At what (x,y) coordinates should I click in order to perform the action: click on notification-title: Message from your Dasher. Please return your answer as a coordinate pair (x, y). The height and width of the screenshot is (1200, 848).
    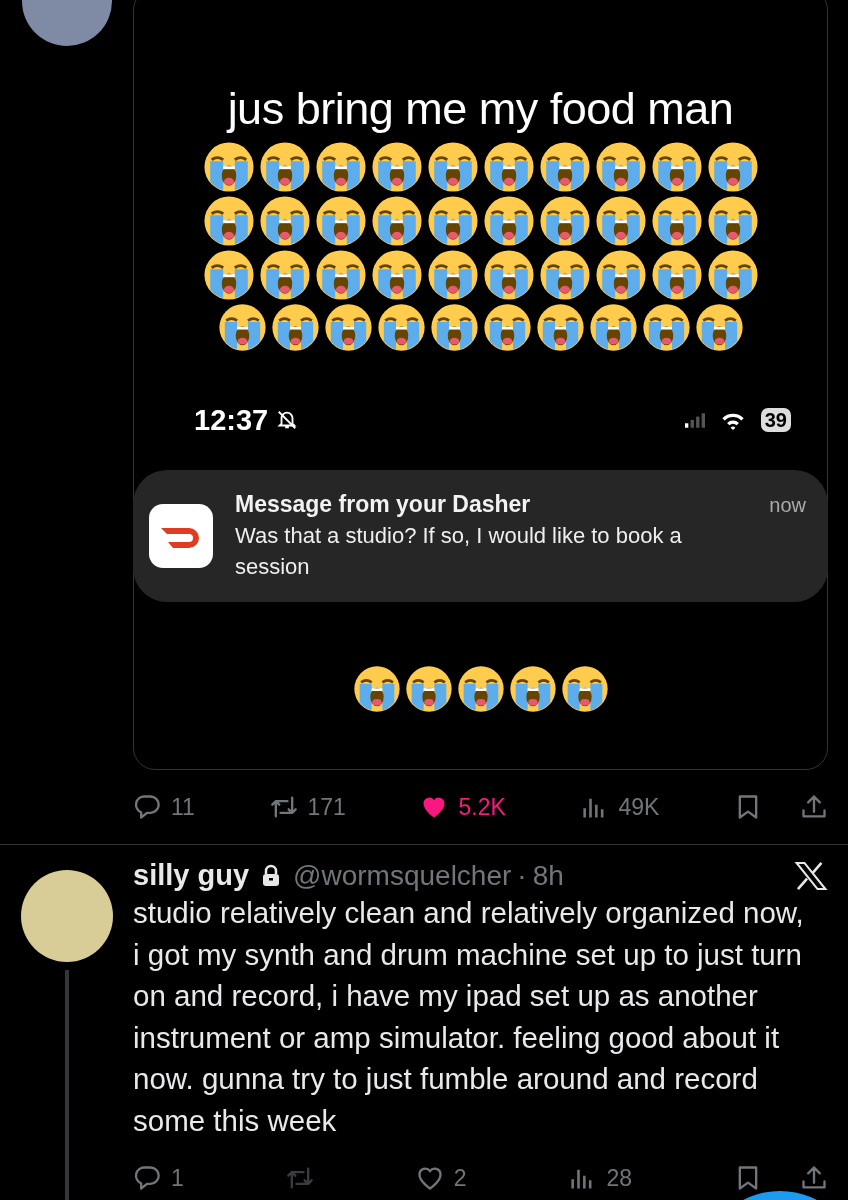
    Looking at the image, I should click on (383, 504).